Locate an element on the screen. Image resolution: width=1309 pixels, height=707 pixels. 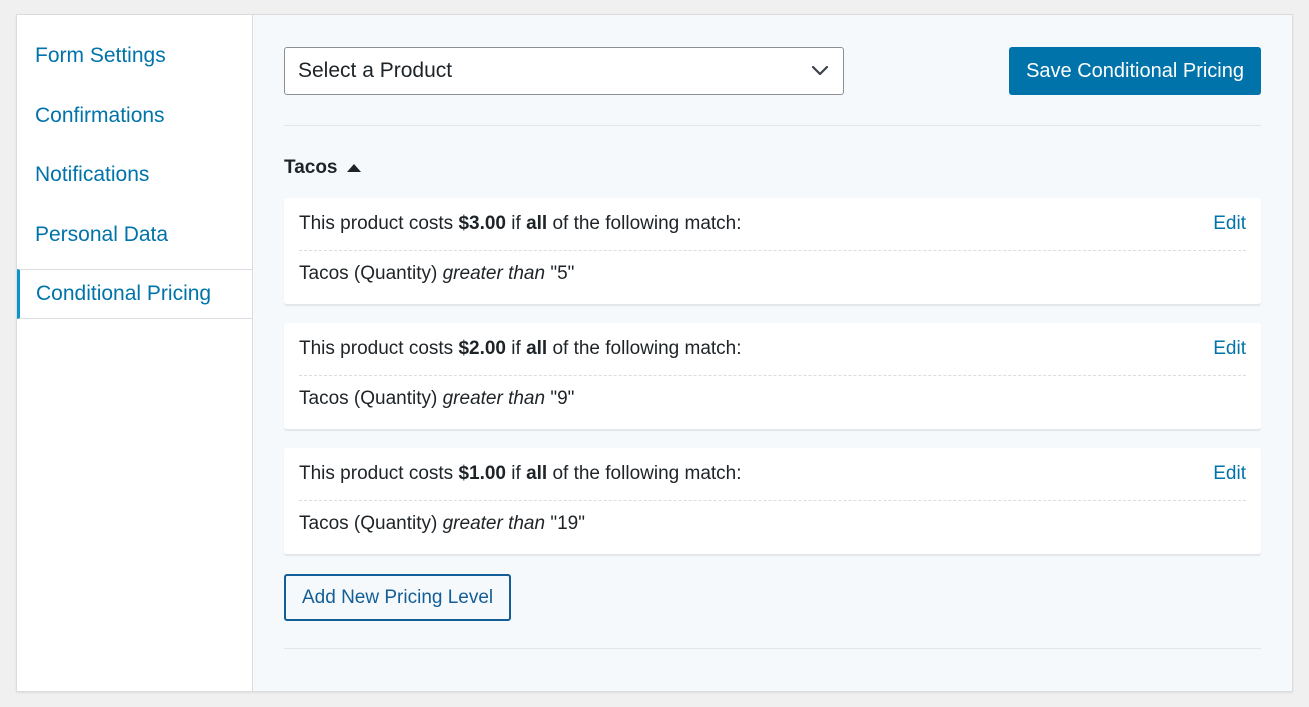
caret-up-icon is located at coordinates (353, 168).